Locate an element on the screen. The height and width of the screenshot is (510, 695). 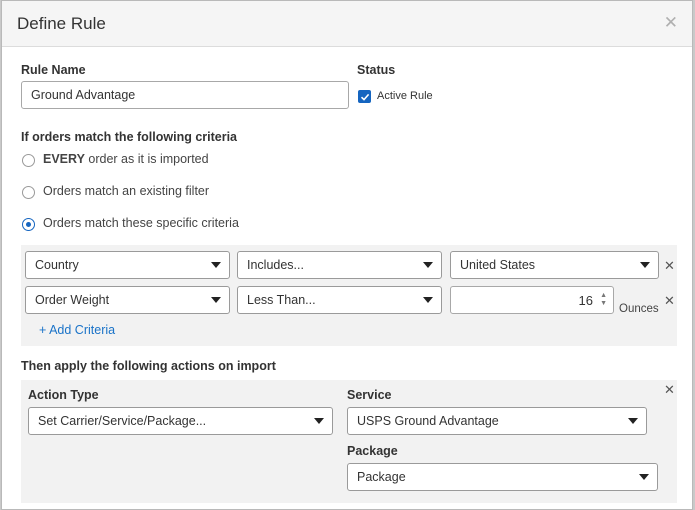
criteria-field-value: Order Weight is located at coordinates (72, 300).